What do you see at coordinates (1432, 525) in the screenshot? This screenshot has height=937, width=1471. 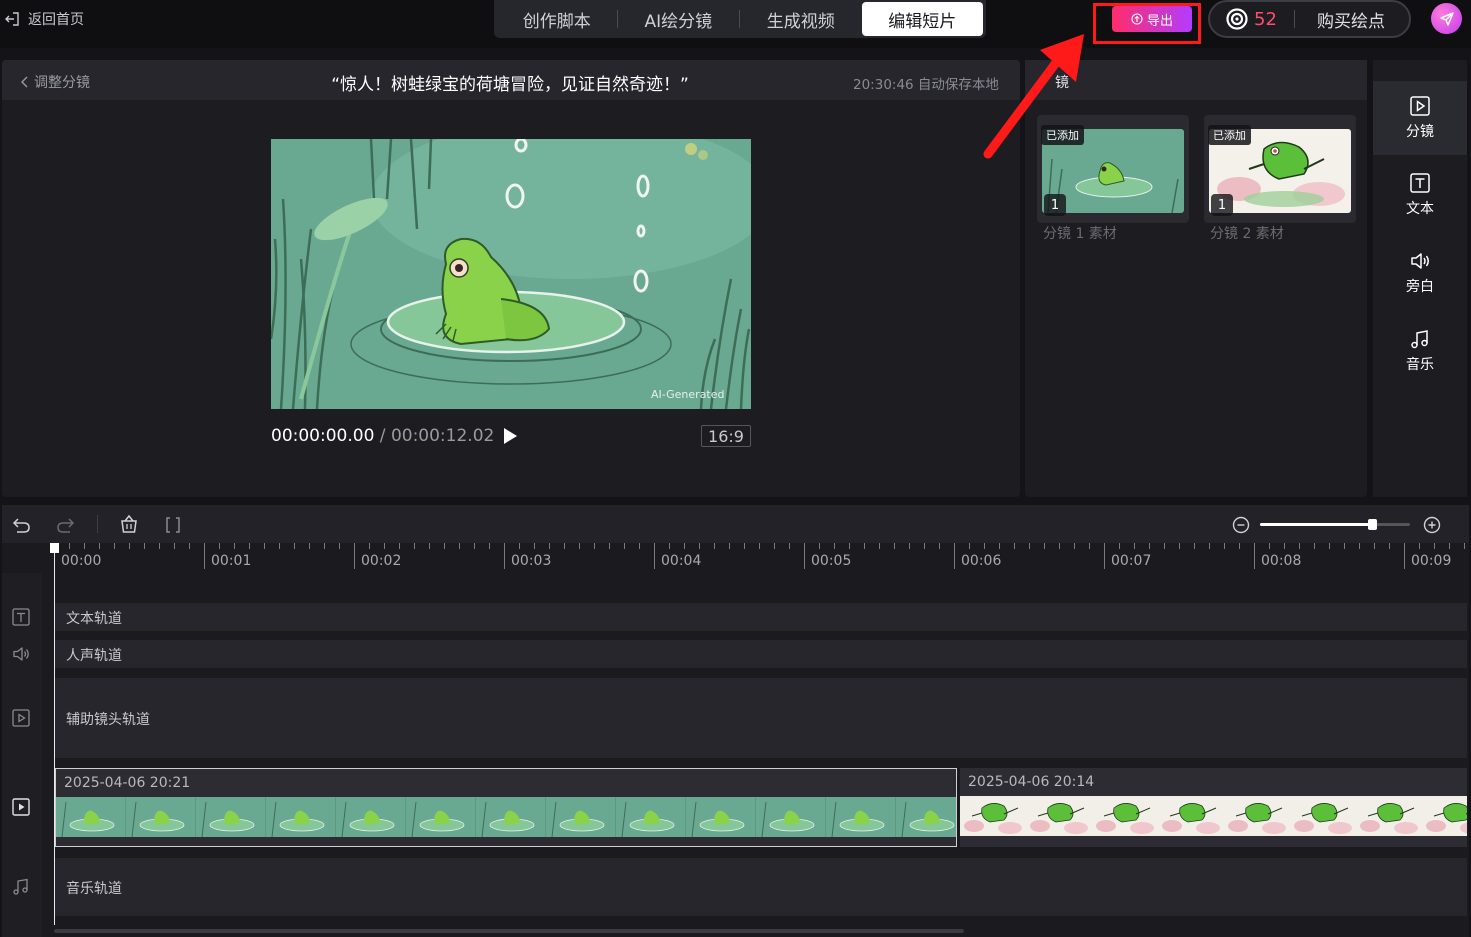 I see `zoom-in-icon` at bounding box center [1432, 525].